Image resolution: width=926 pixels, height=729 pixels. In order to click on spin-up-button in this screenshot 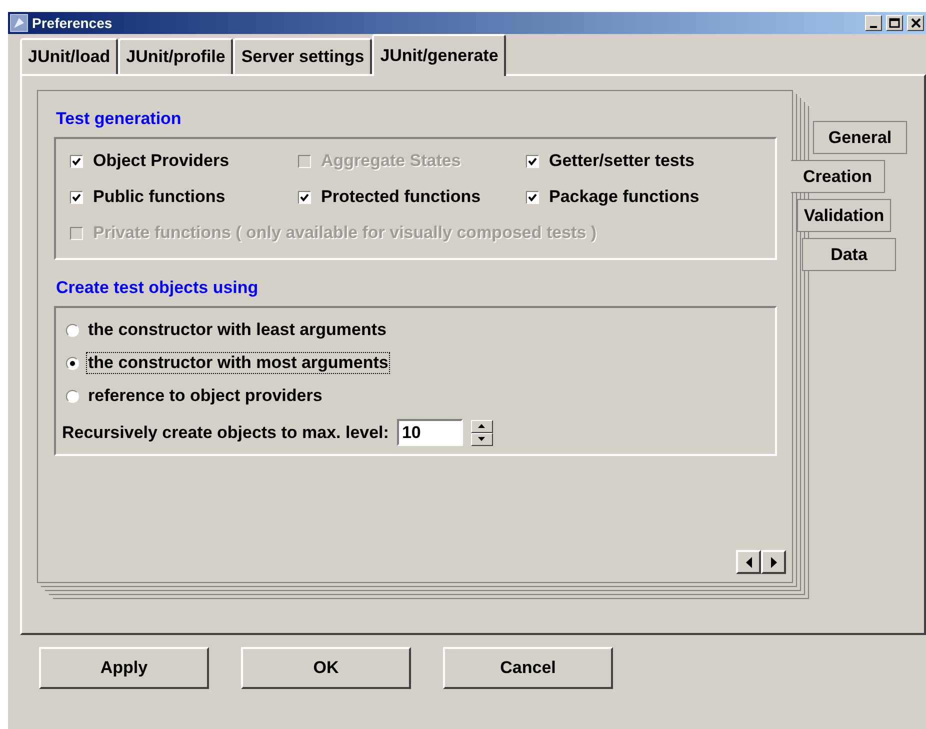, I will do `click(481, 426)`.